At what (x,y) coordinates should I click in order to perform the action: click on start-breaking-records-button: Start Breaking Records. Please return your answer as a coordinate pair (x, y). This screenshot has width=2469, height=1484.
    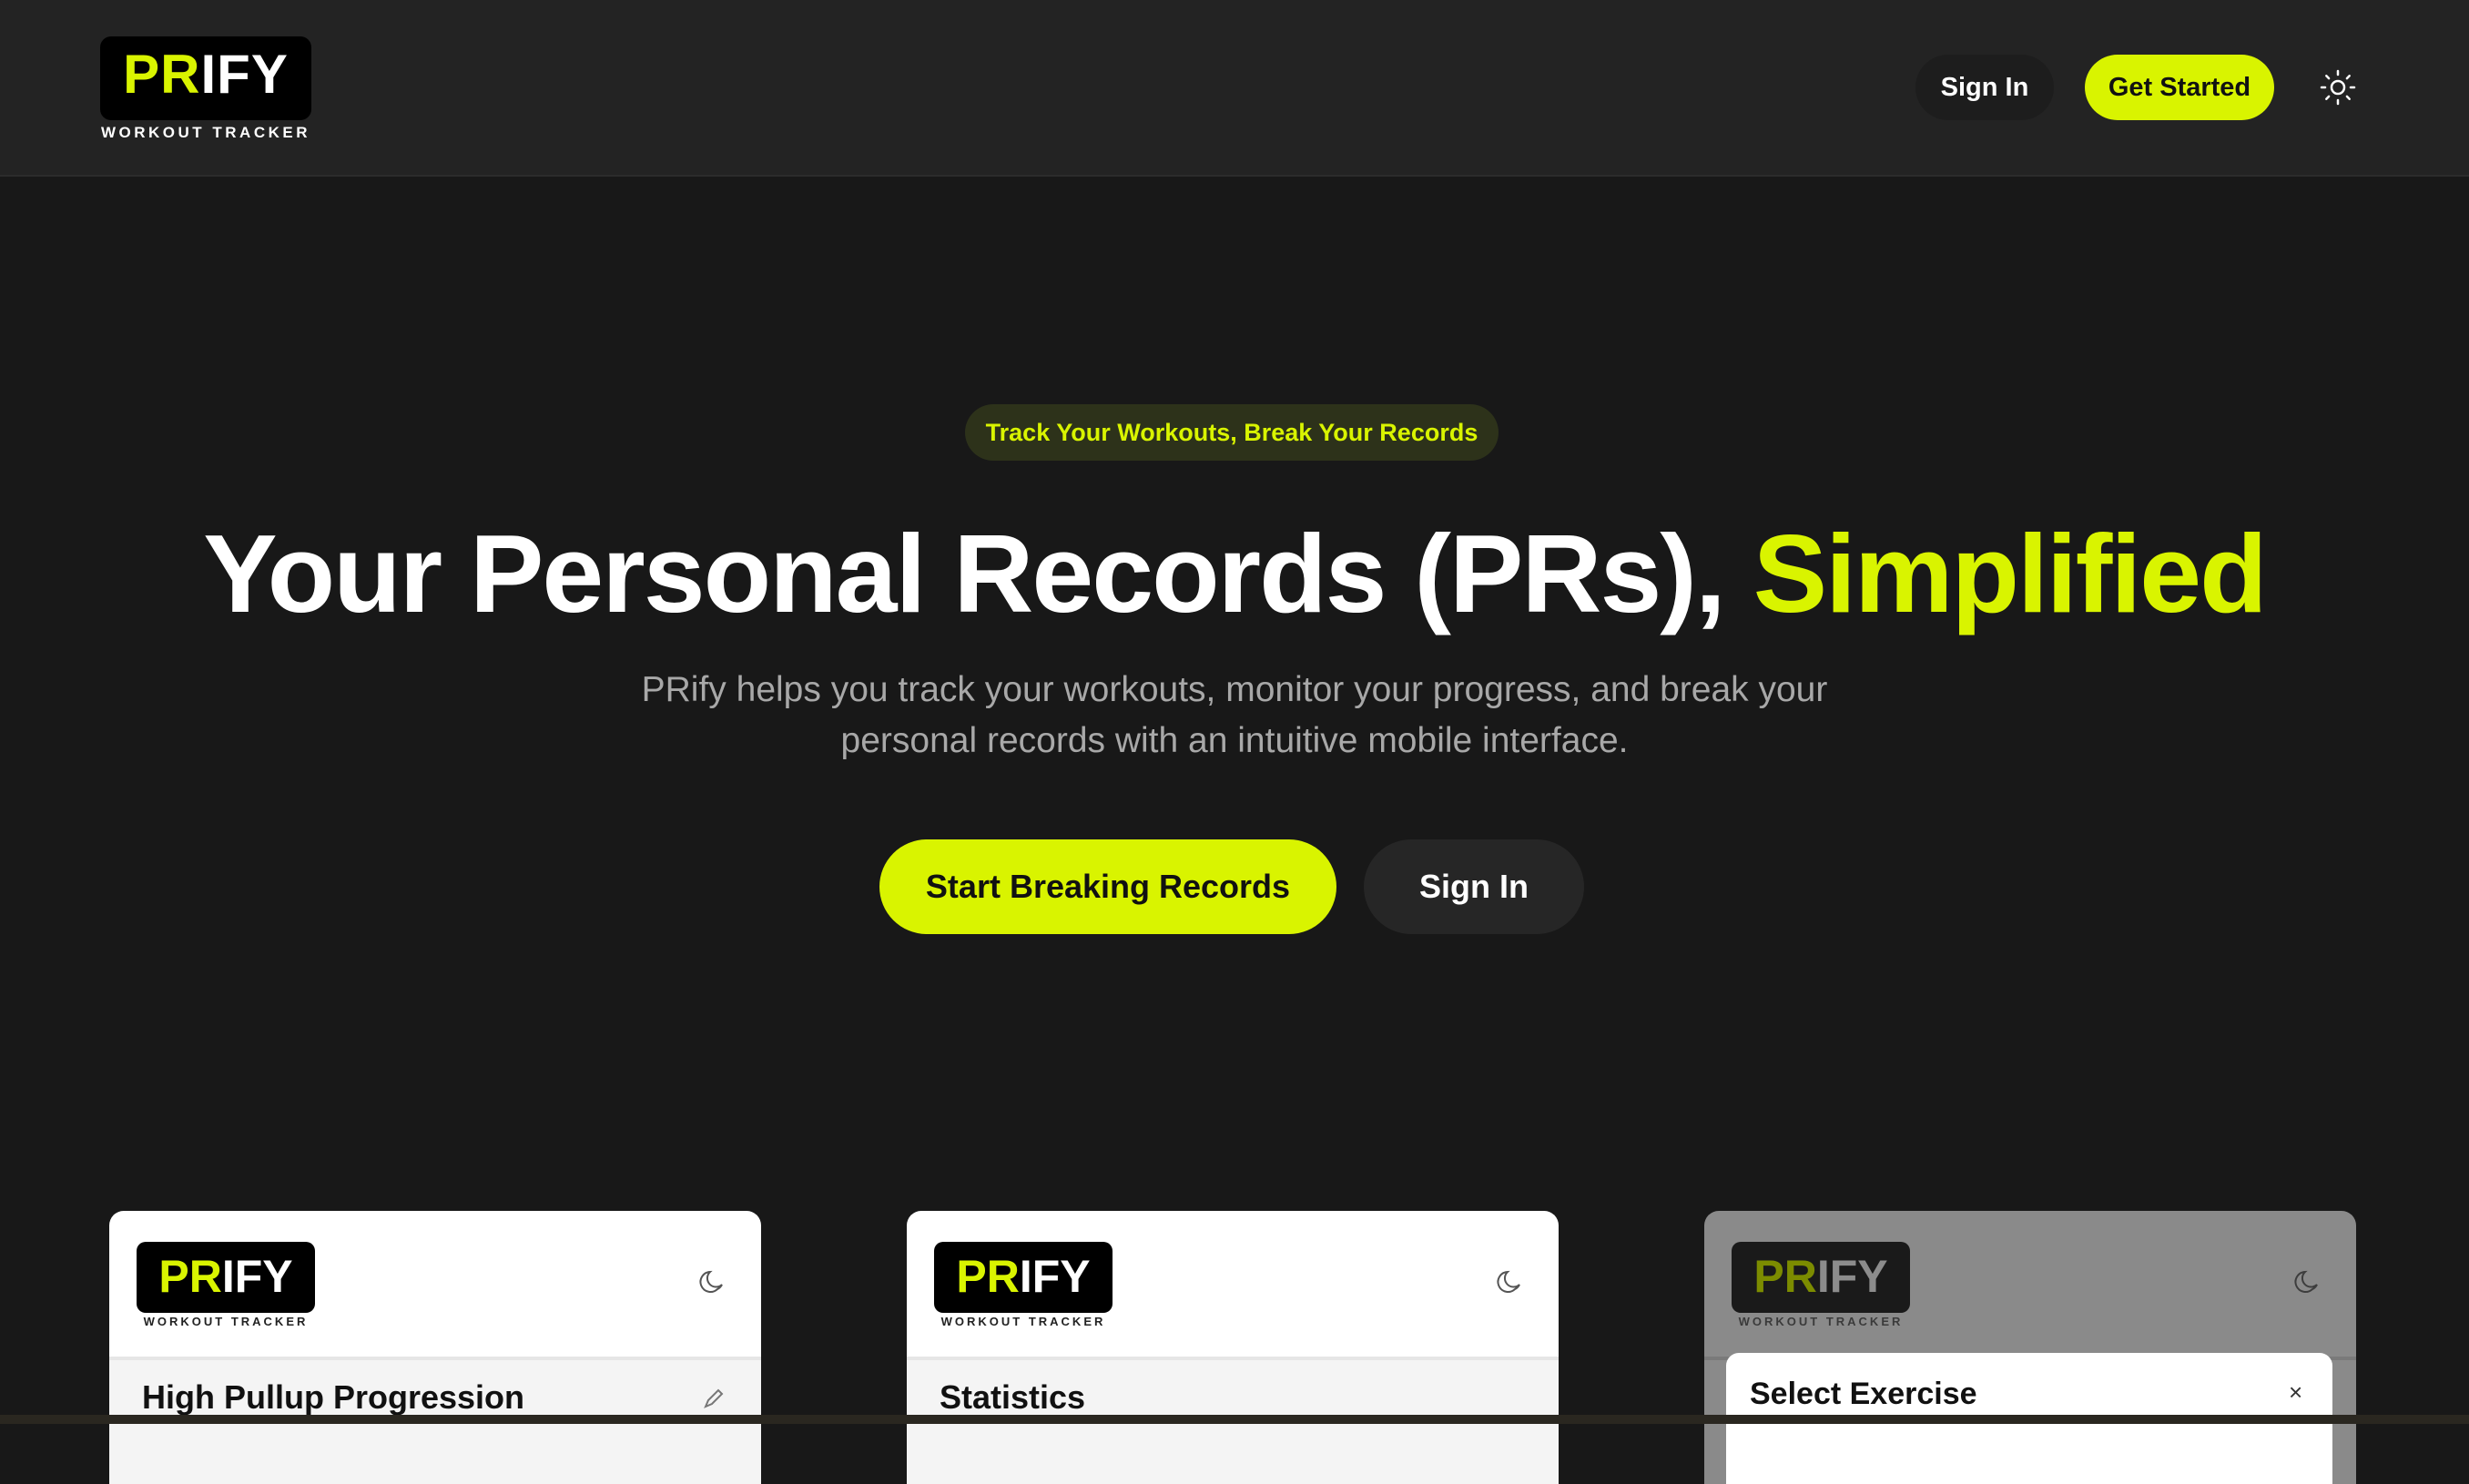
    Looking at the image, I should click on (1107, 886).